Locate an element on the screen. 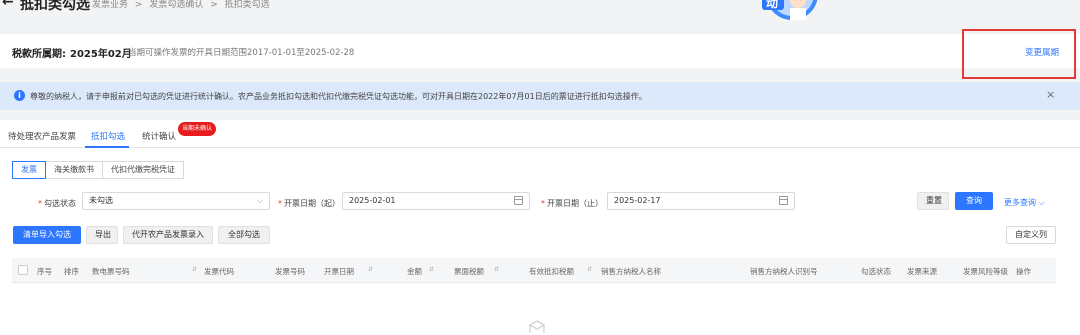  tax-period-range: 当期可操作发票的开具日期范围2017-01-01至2025-02-28 is located at coordinates (241, 53).